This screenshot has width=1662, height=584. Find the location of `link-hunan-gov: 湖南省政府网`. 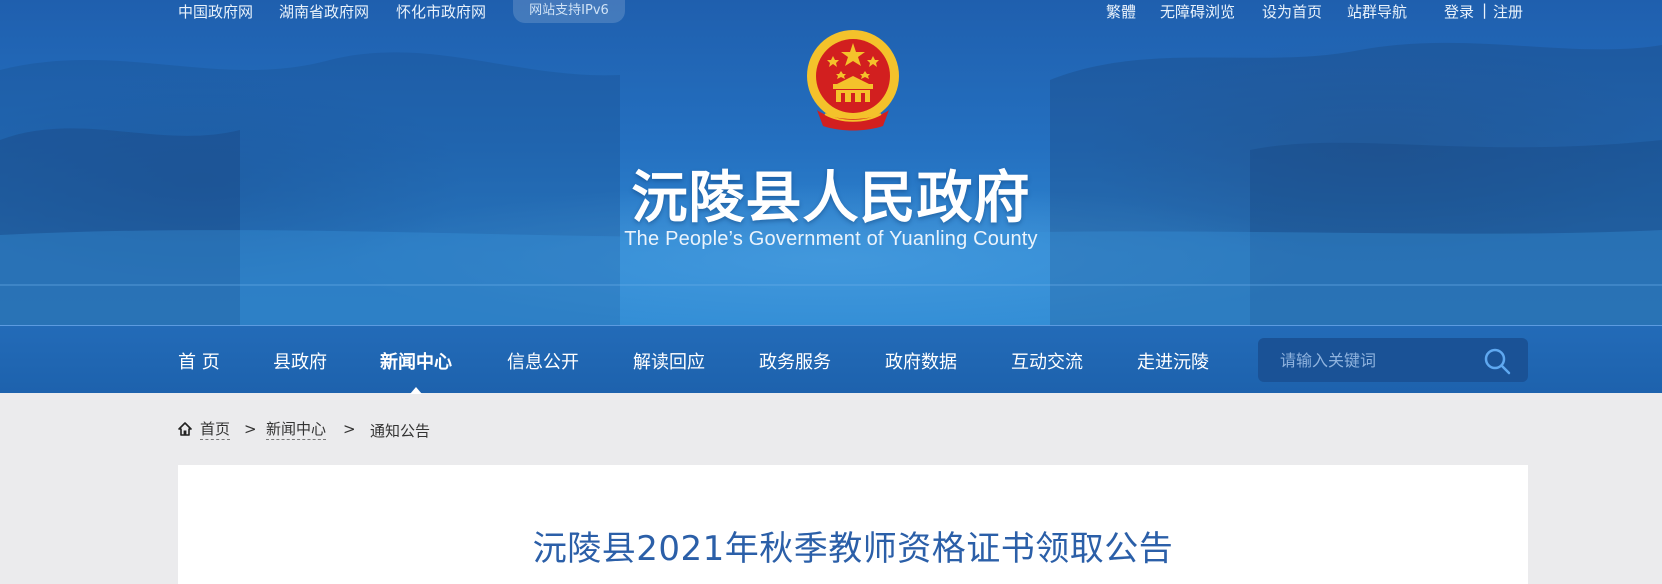

link-hunan-gov: 湖南省政府网 is located at coordinates (324, 11).